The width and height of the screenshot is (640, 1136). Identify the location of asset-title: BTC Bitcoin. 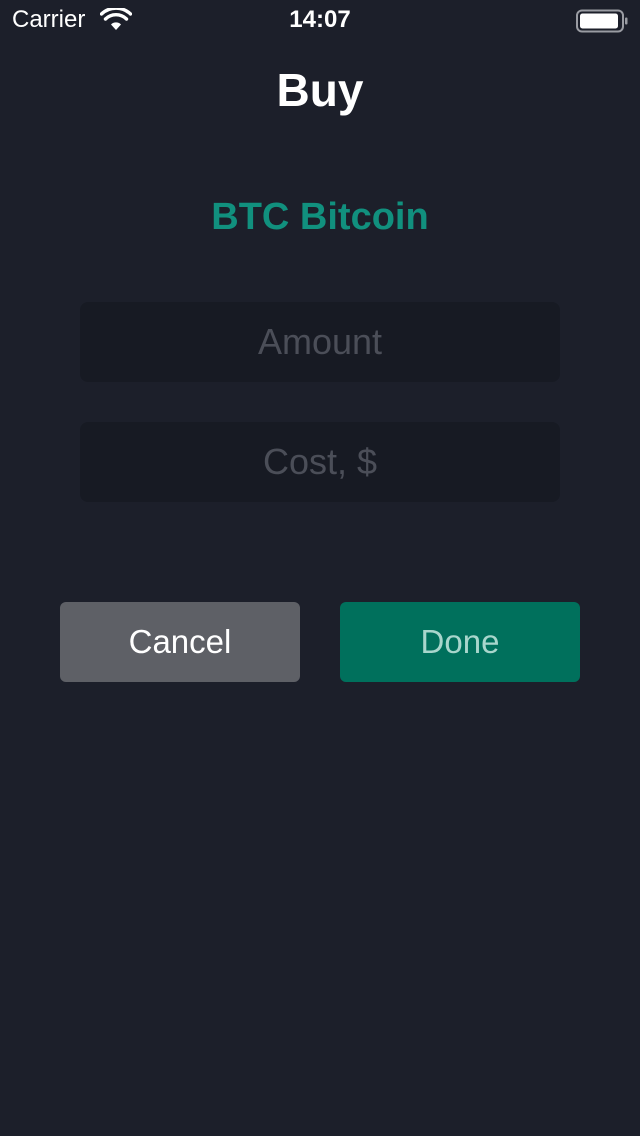
(320, 217).